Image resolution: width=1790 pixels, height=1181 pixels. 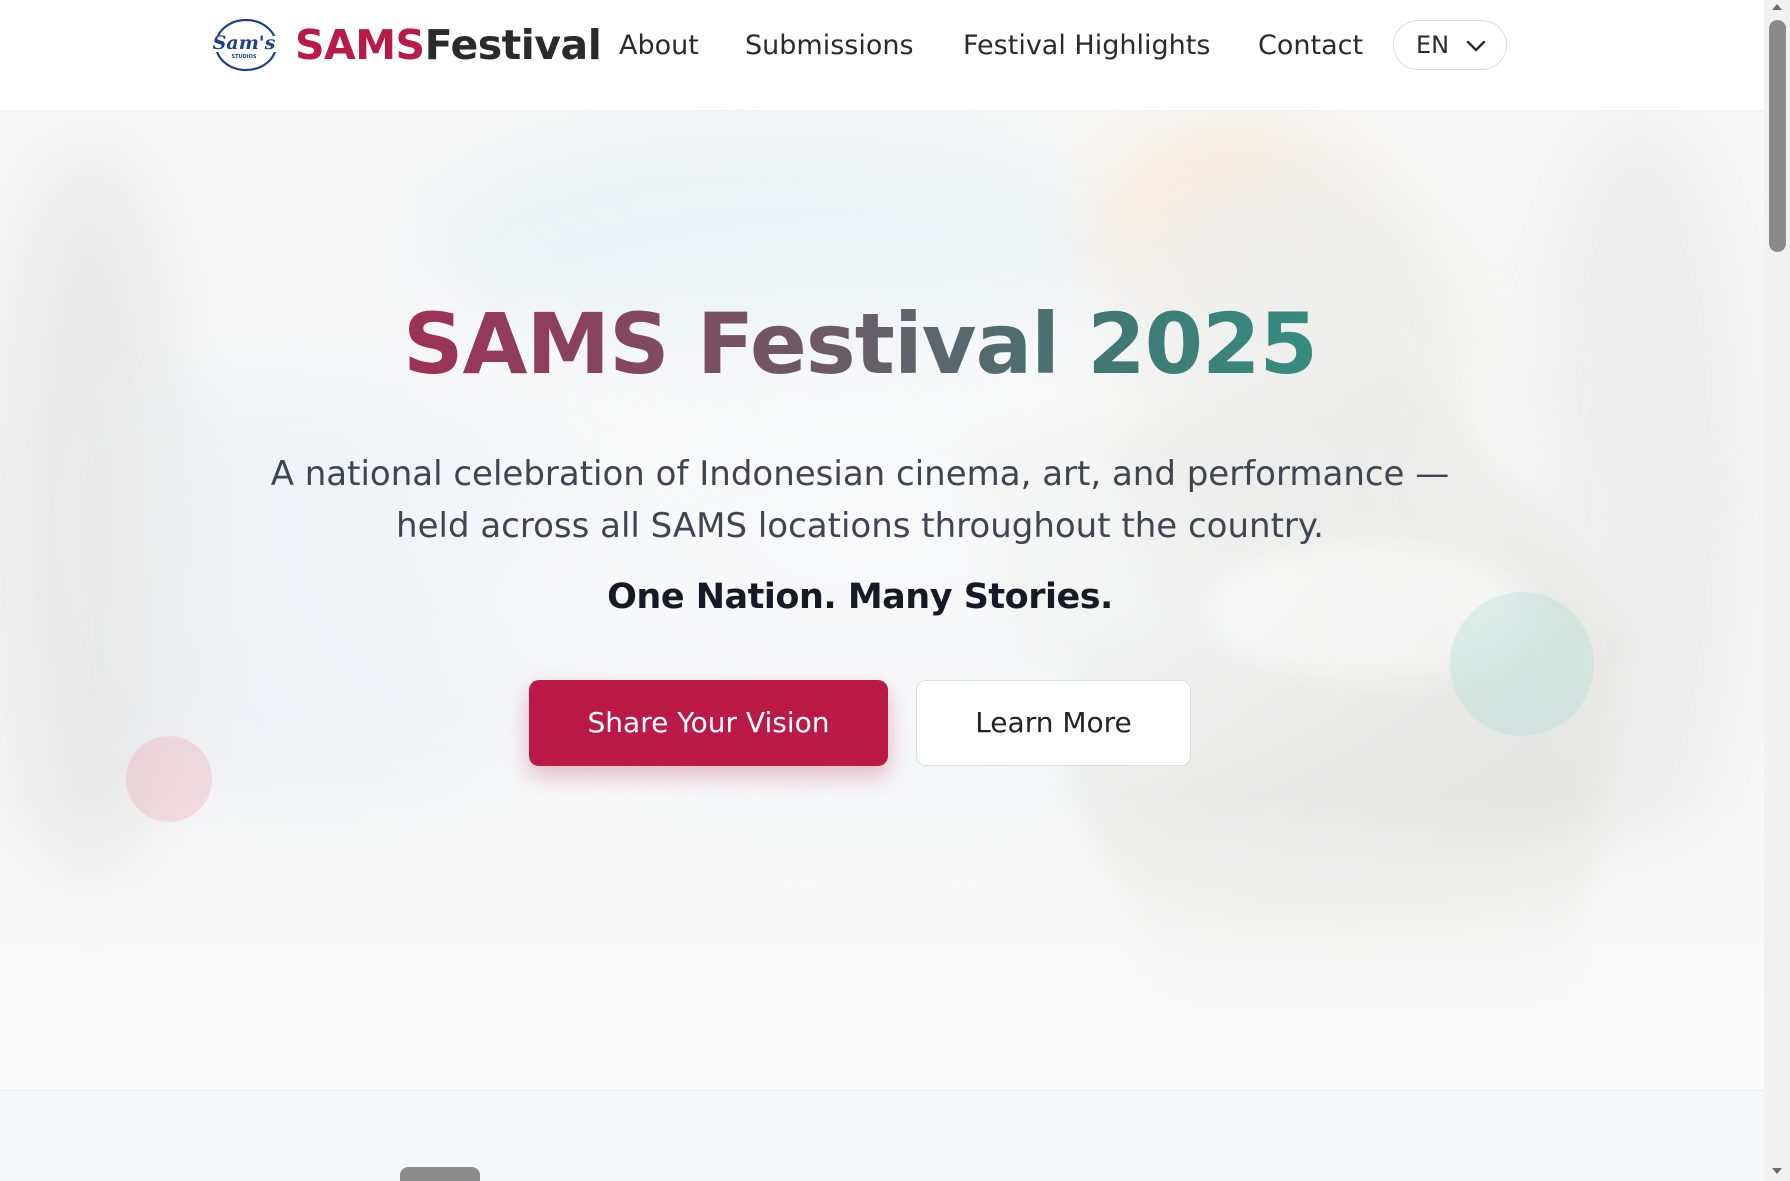 What do you see at coordinates (1777, 1171) in the screenshot?
I see `scroll-down-arrow-icon` at bounding box center [1777, 1171].